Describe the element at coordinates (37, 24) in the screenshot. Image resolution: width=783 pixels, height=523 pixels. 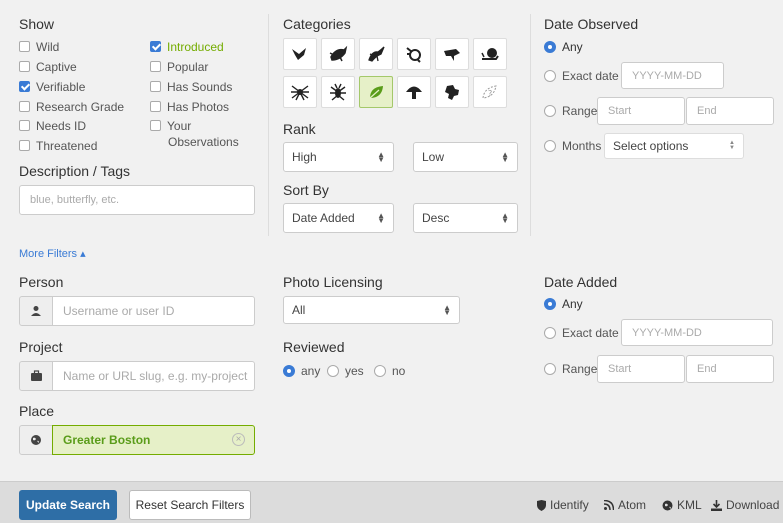
I see `show-heading: Show` at that location.